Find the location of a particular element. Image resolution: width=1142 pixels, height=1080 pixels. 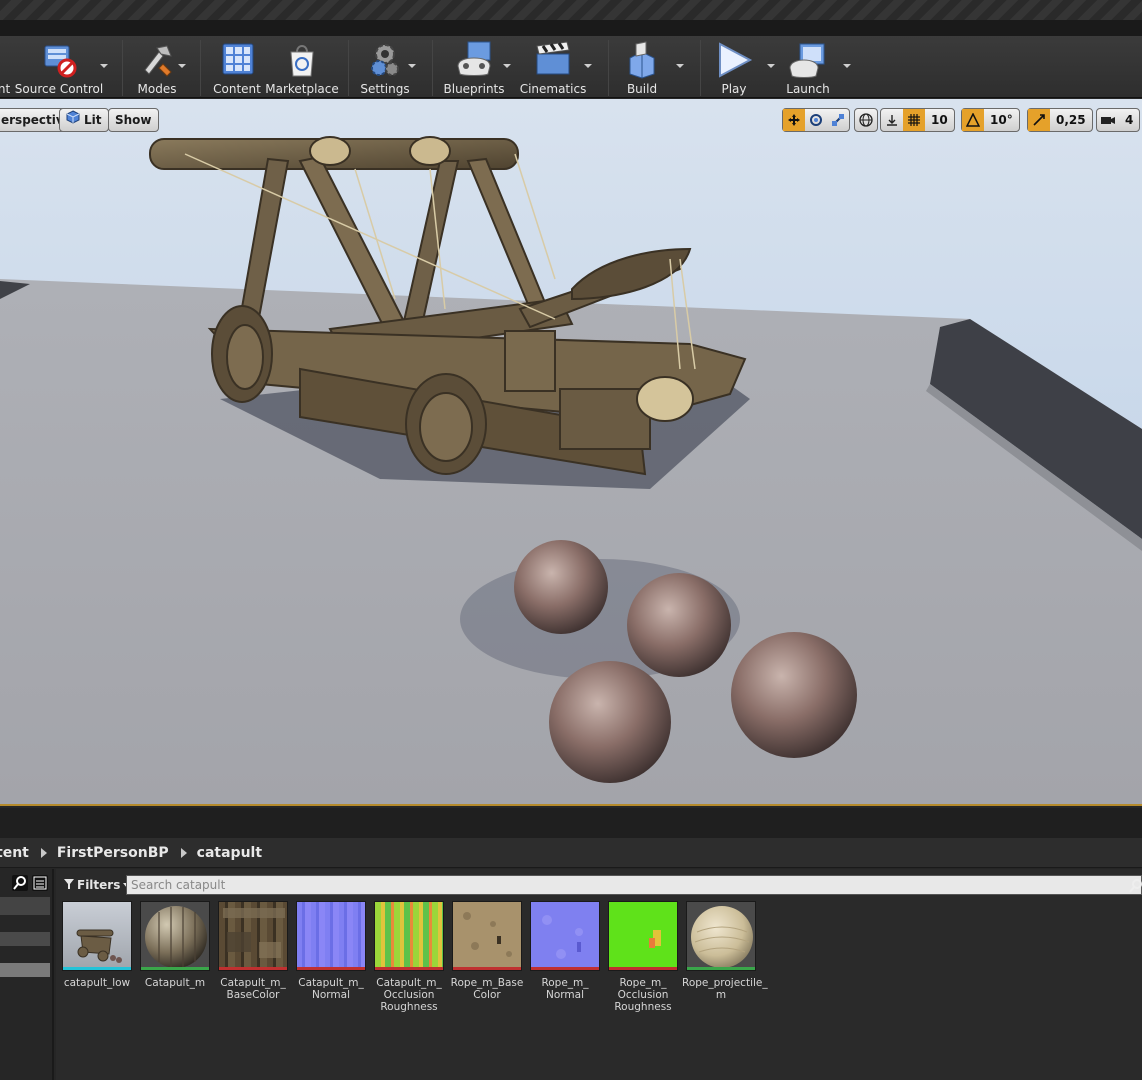

list-view-icon is located at coordinates (40, 883).